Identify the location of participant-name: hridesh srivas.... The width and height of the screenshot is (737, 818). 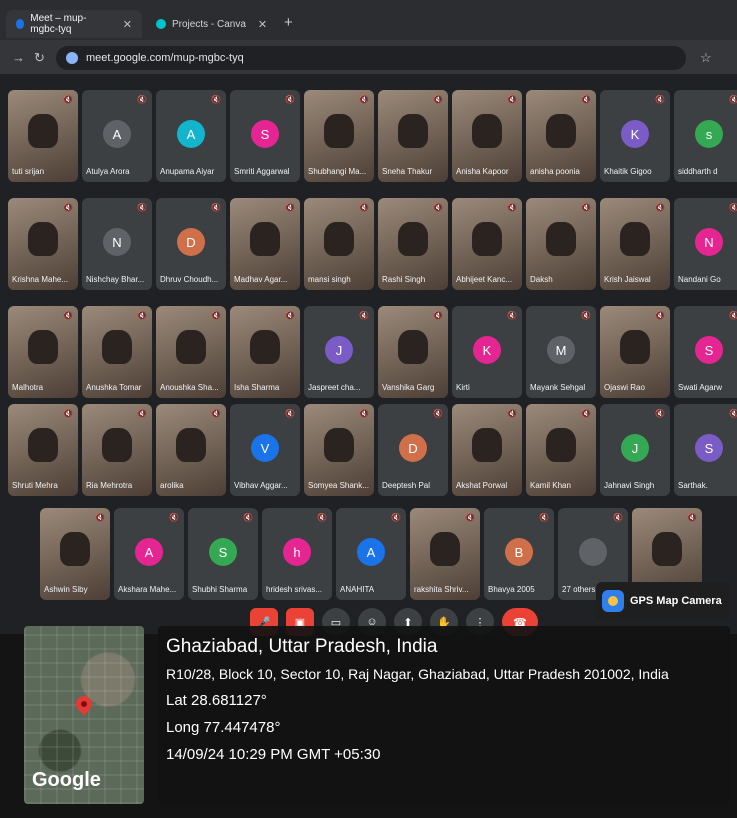
(294, 589).